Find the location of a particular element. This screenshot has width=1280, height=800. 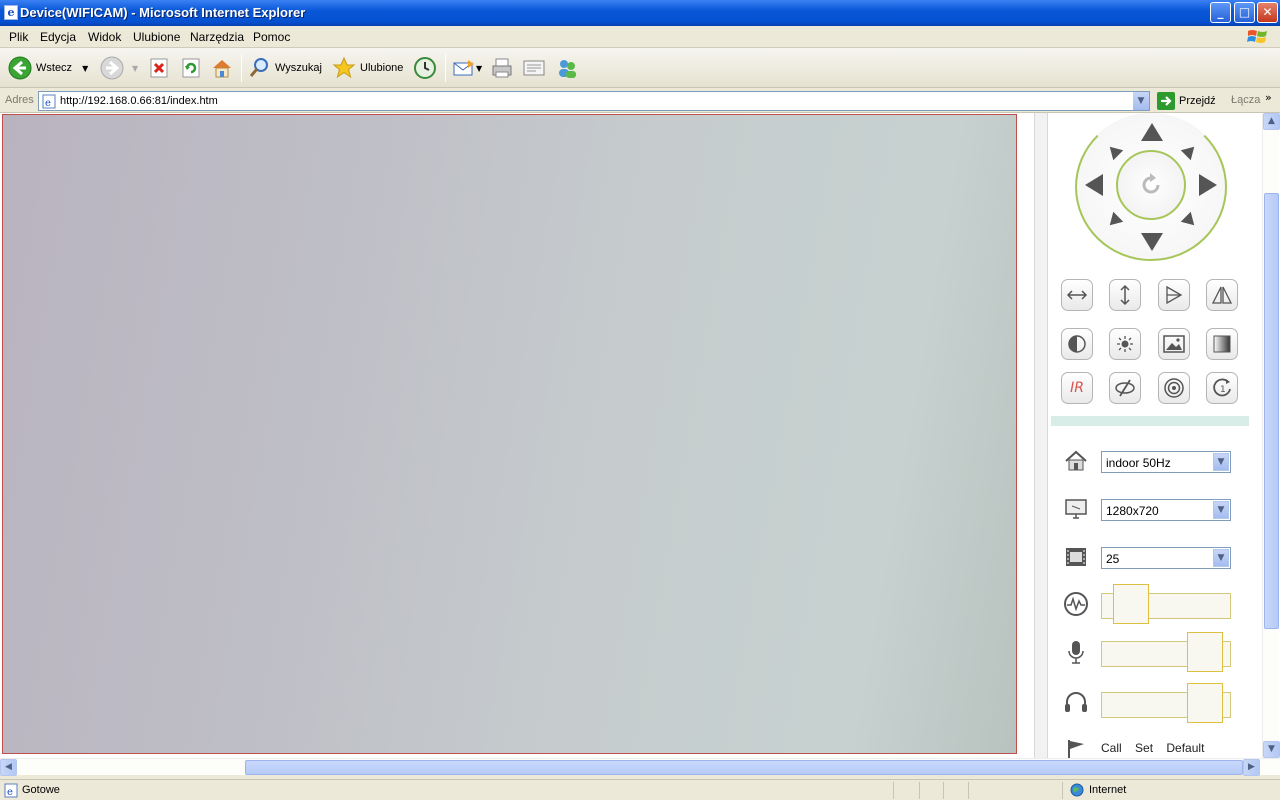

history-button is located at coordinates (425, 68).